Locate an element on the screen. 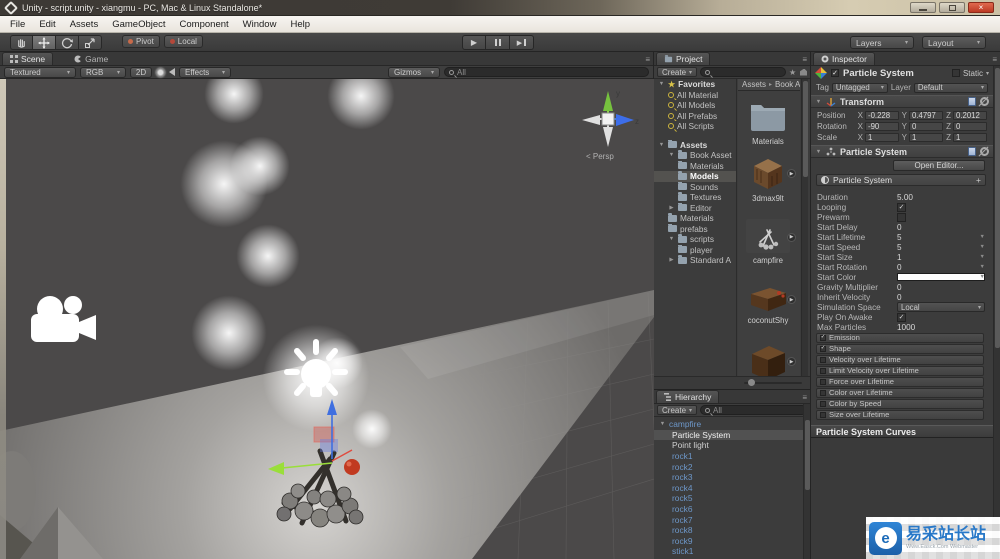  hierarchy-item-rock8: rock8 is located at coordinates (728, 530).